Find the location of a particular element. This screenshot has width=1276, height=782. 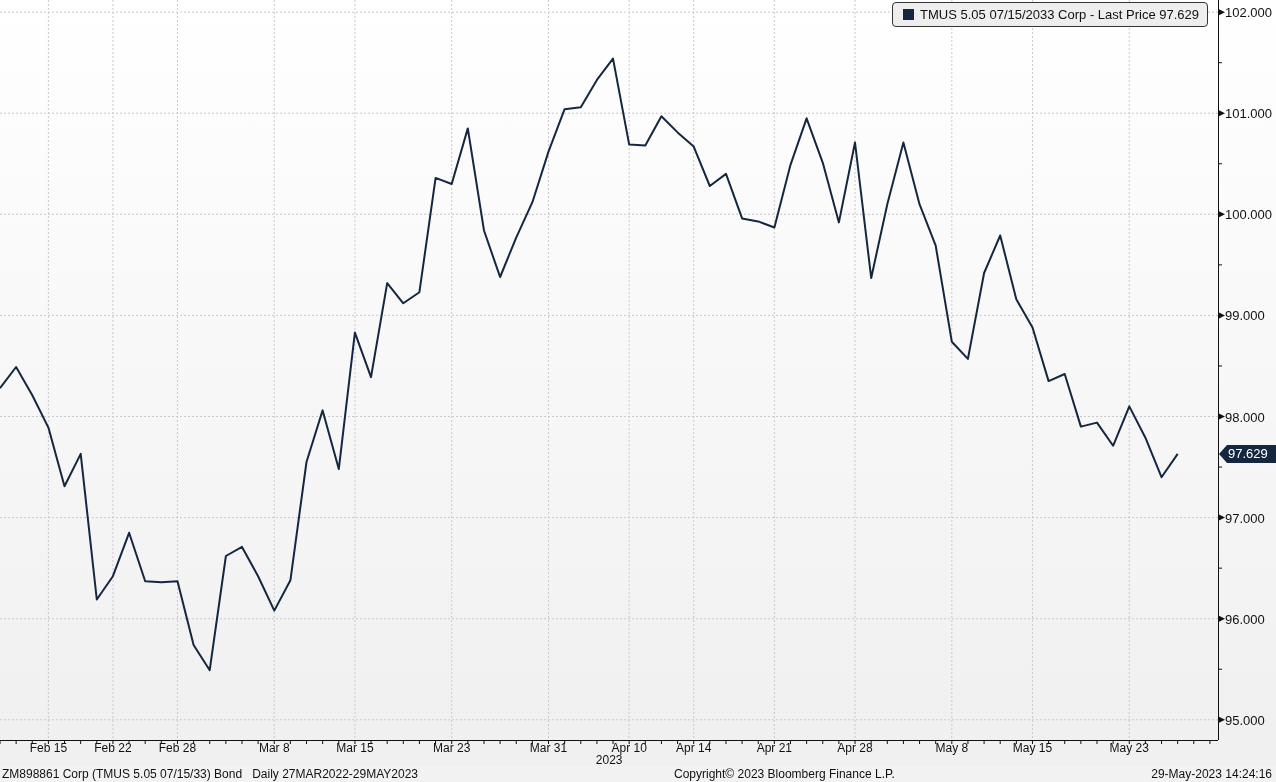

security-label: ZM898861 Corp (TMUS 5.05 07/15/33) Bond is located at coordinates (122, 774).